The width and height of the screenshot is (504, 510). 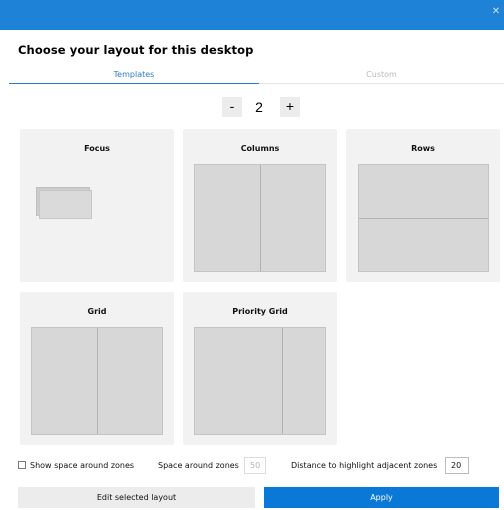 I want to click on edit-layout-button: Edit selected layout, so click(x=136, y=497).